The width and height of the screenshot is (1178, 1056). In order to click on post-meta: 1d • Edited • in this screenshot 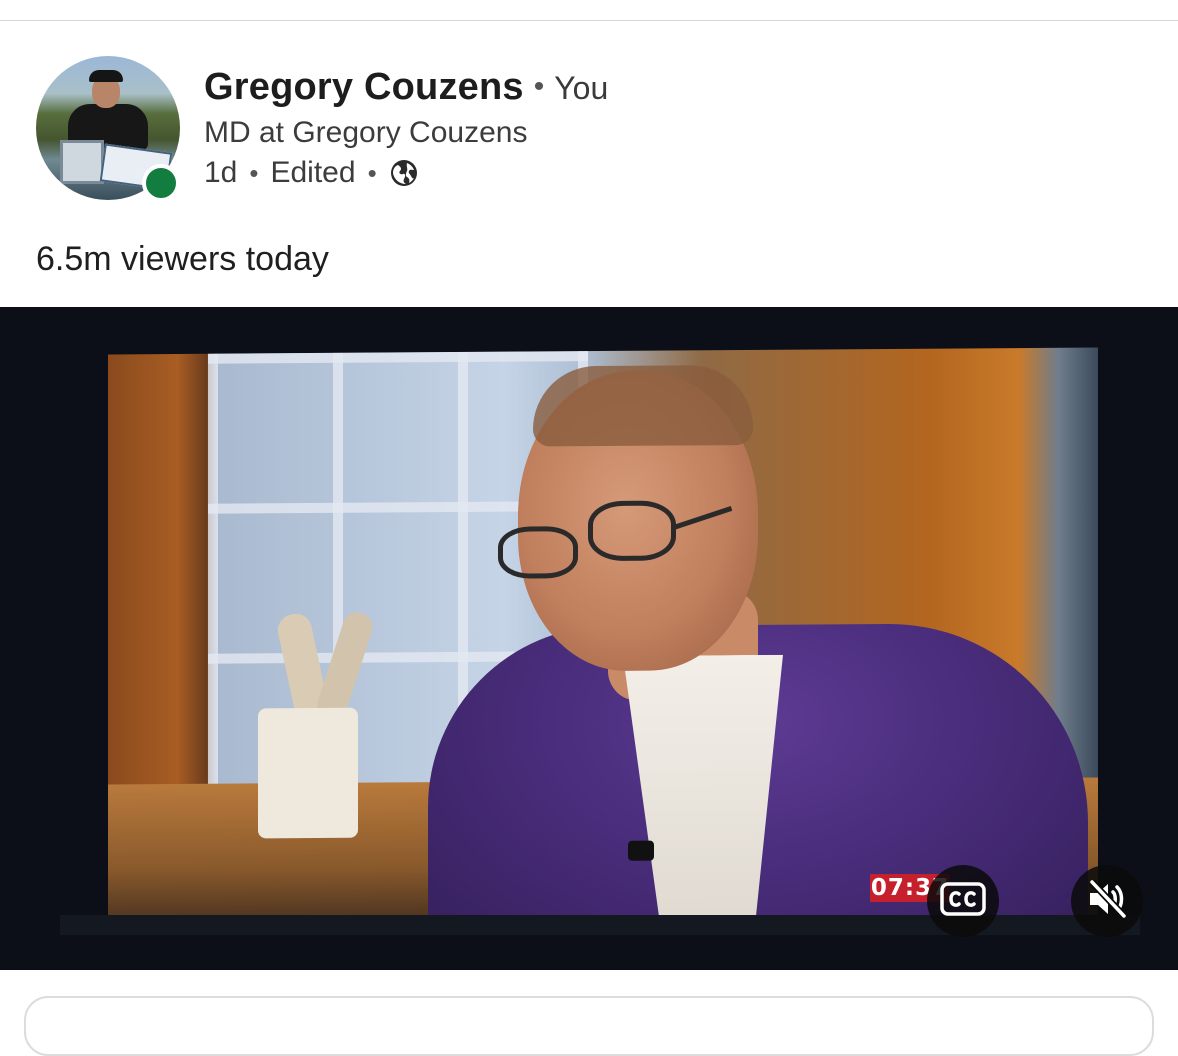, I will do `click(311, 173)`.